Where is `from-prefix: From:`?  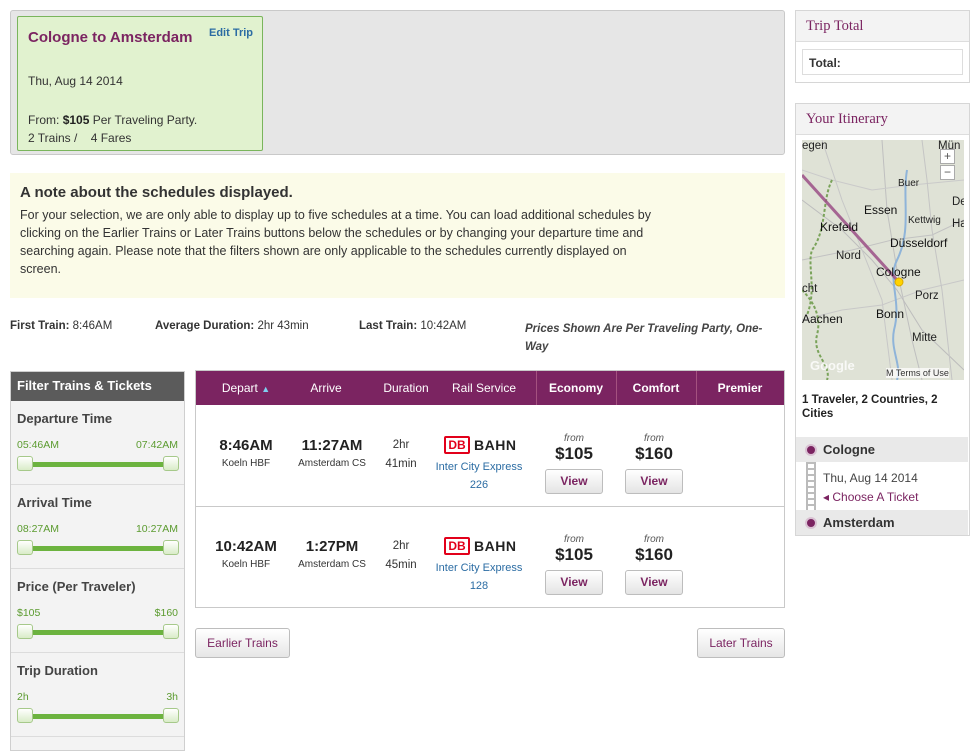
from-prefix: From: is located at coordinates (44, 120).